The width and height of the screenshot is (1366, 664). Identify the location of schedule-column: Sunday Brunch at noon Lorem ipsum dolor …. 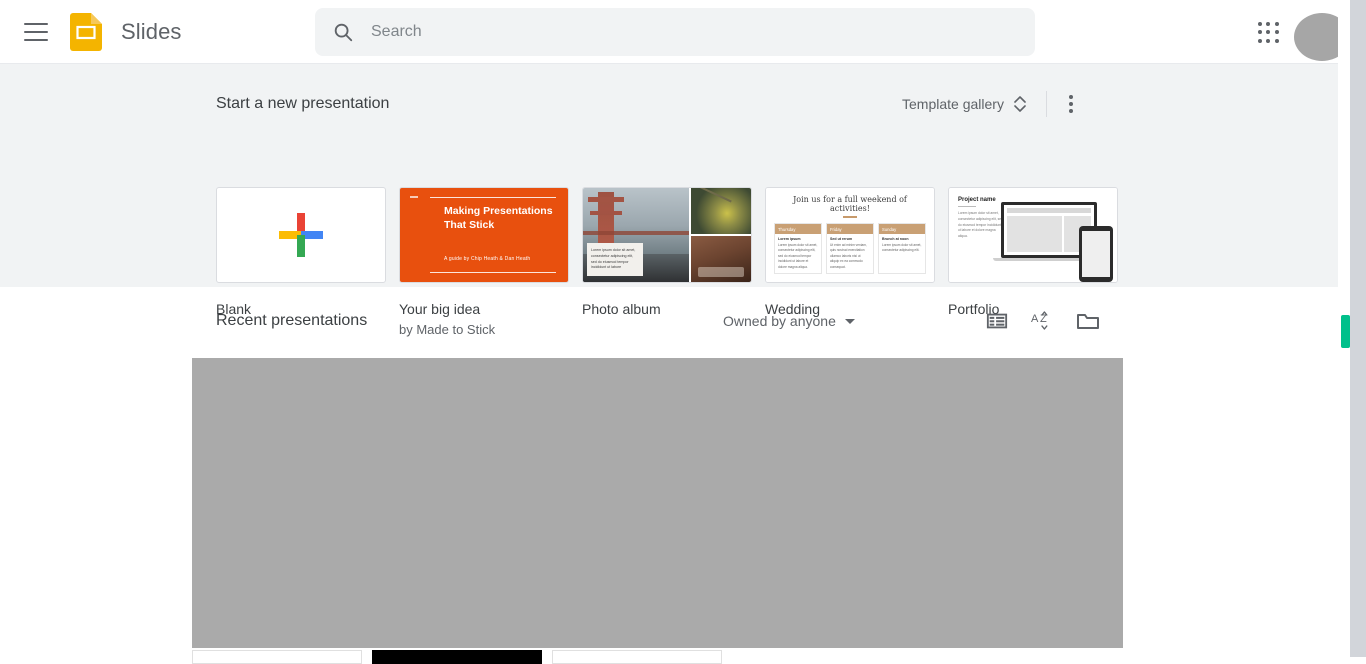
(902, 249).